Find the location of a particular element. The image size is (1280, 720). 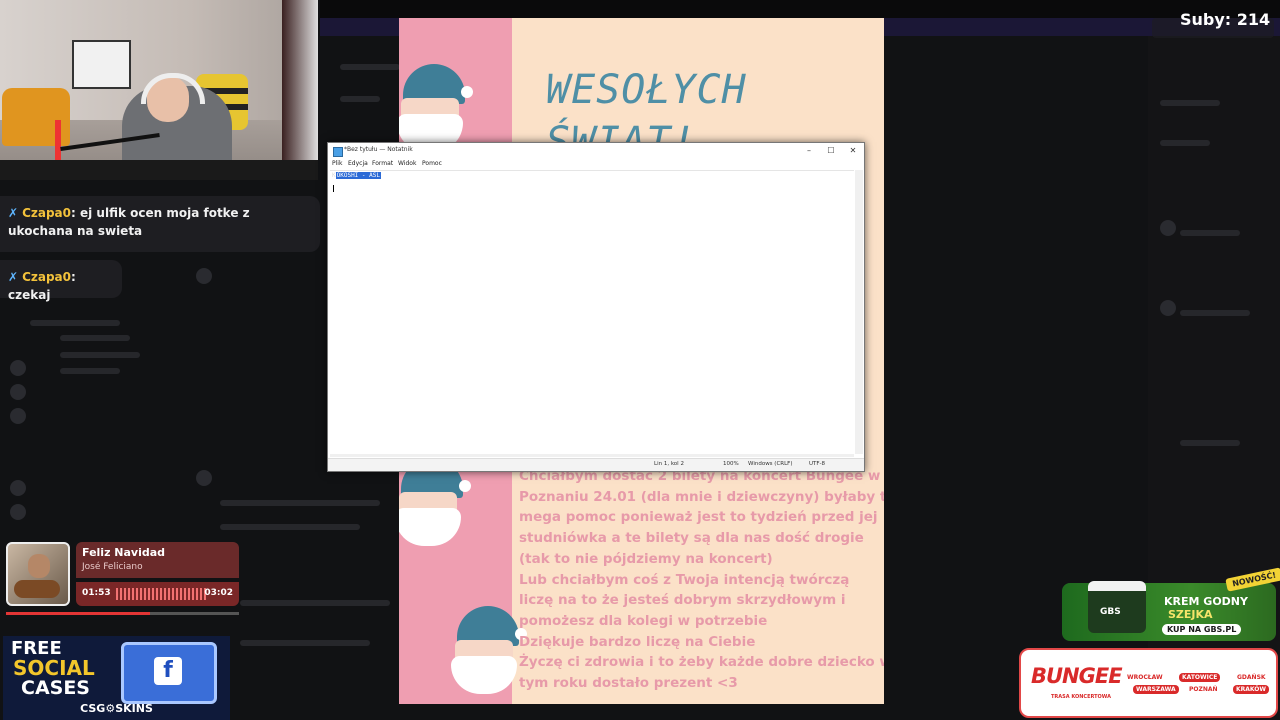

facebook-icon: f is located at coordinates (168, 671).